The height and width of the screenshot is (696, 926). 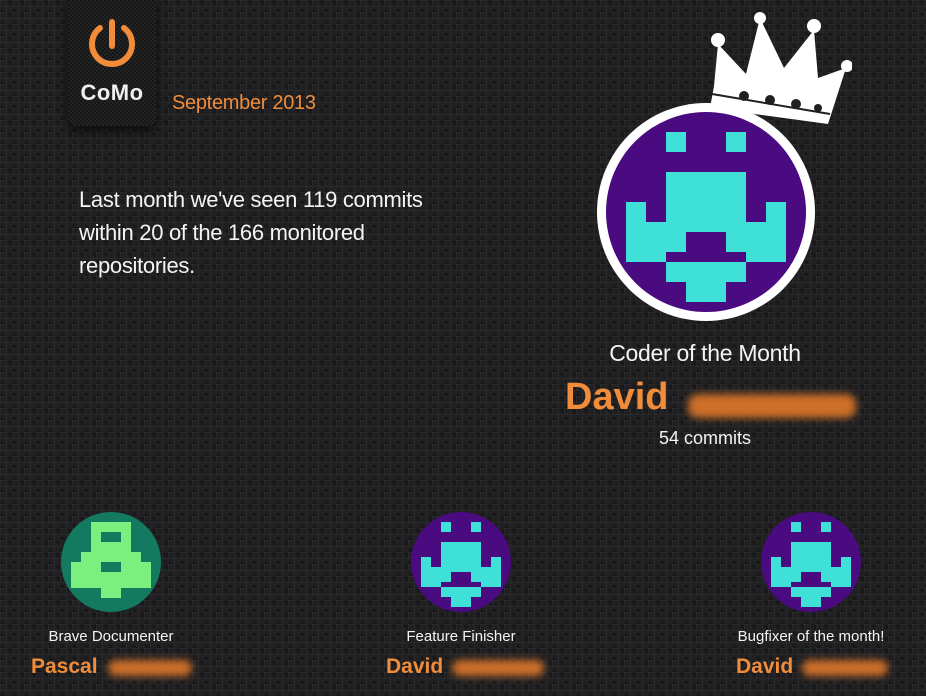 I want to click on coder-of-month-name: David, so click(x=617, y=397).